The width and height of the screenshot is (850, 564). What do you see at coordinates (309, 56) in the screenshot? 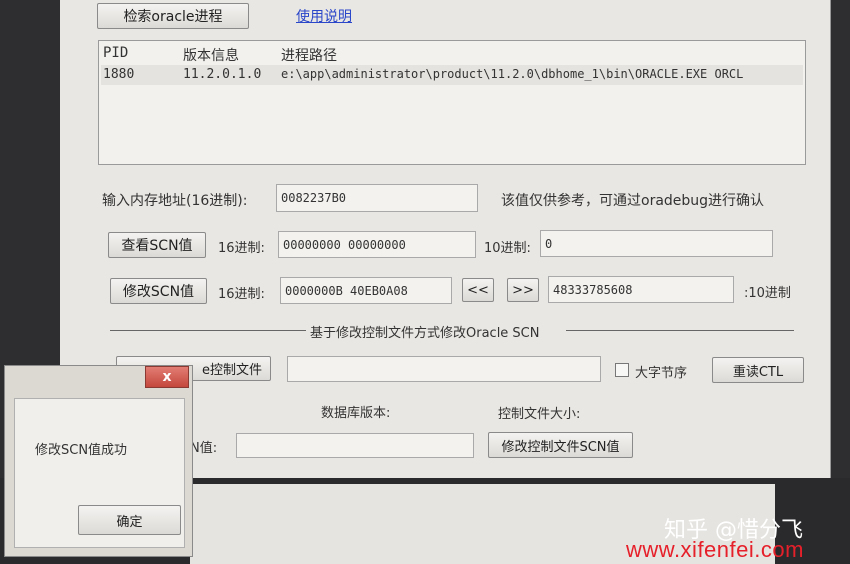
I see `column-header-path: 进程路径` at bounding box center [309, 56].